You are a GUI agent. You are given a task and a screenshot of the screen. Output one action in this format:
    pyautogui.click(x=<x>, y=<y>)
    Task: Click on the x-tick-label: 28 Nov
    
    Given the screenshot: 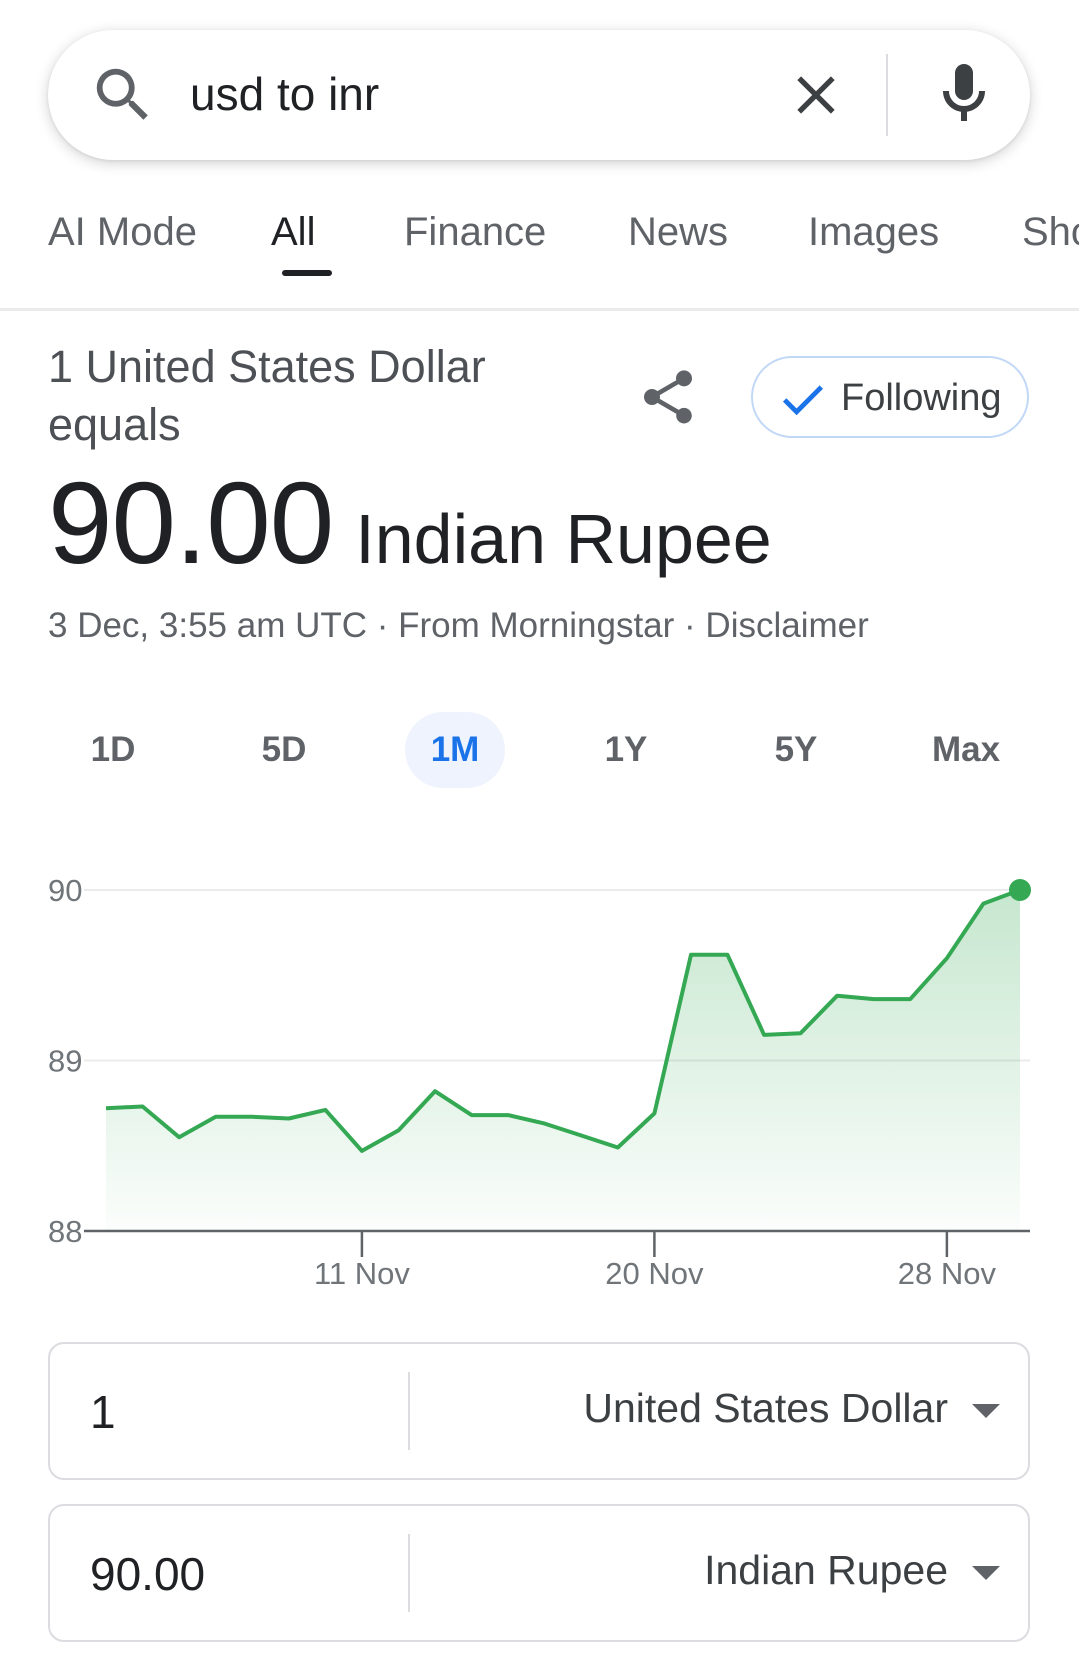 What is the action you would take?
    pyautogui.click(x=947, y=1273)
    